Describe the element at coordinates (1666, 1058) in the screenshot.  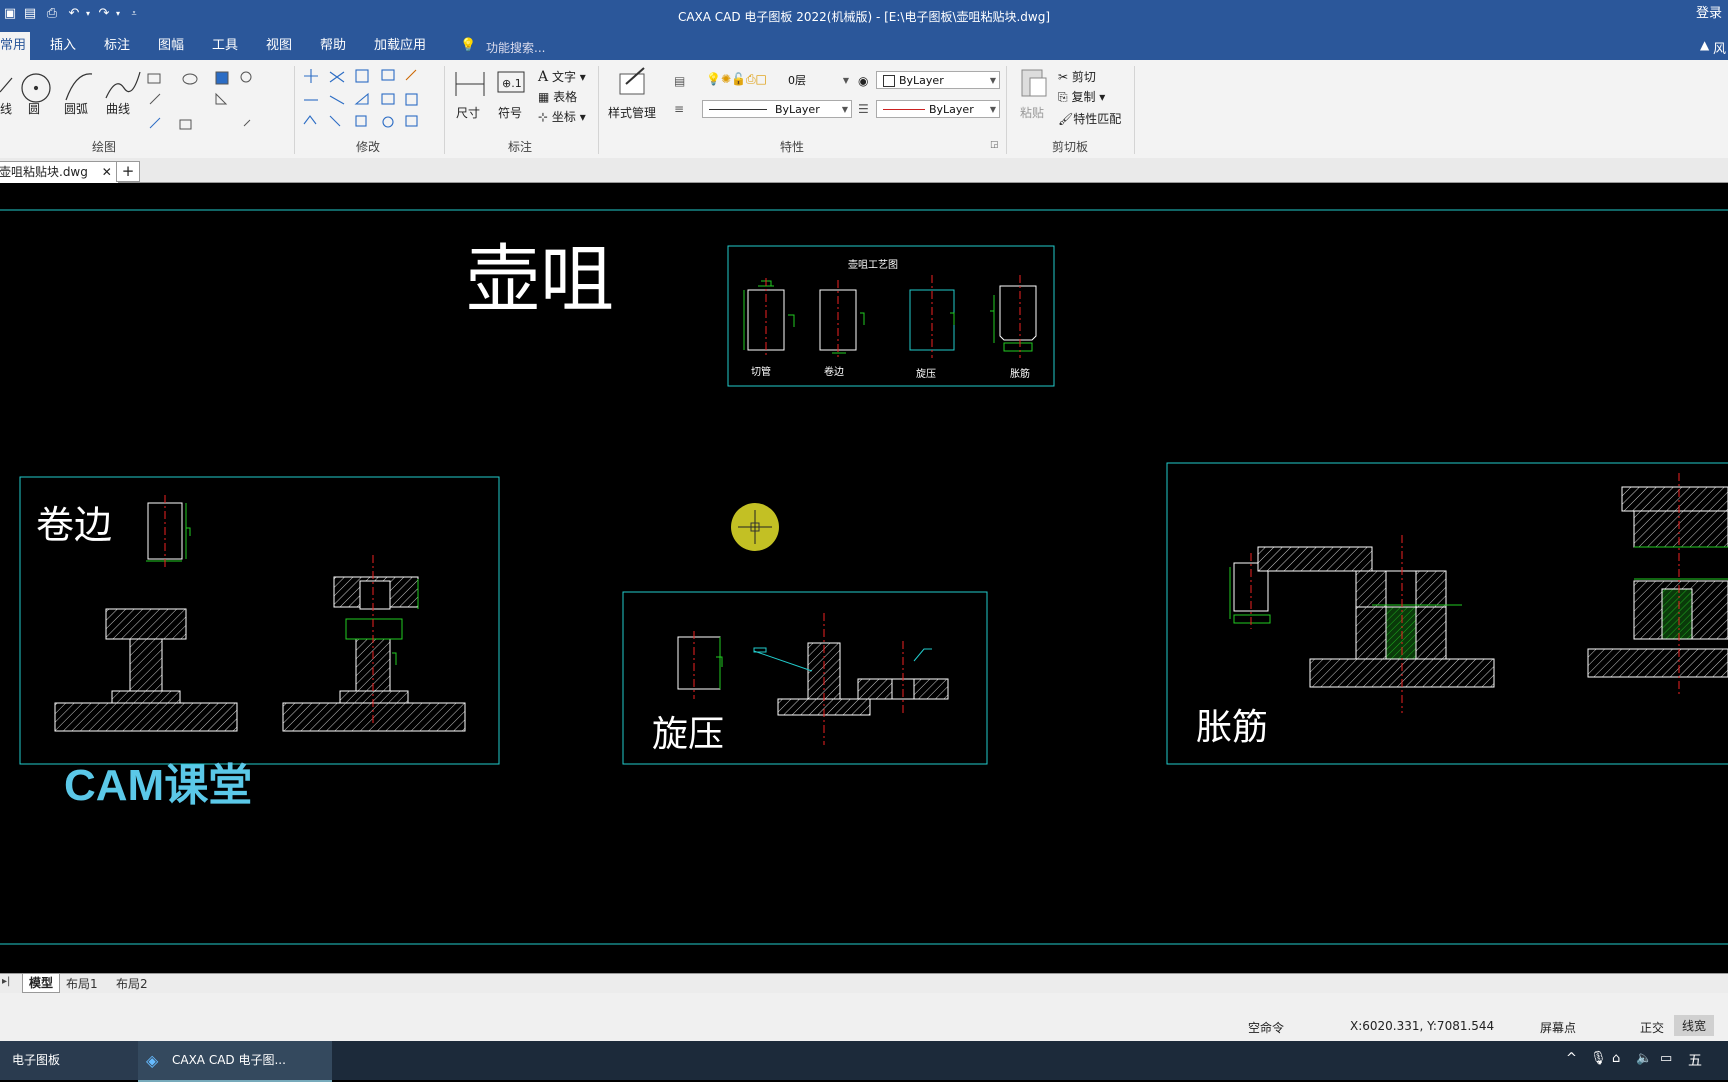
I see `tray-screen-icon: ▭` at that location.